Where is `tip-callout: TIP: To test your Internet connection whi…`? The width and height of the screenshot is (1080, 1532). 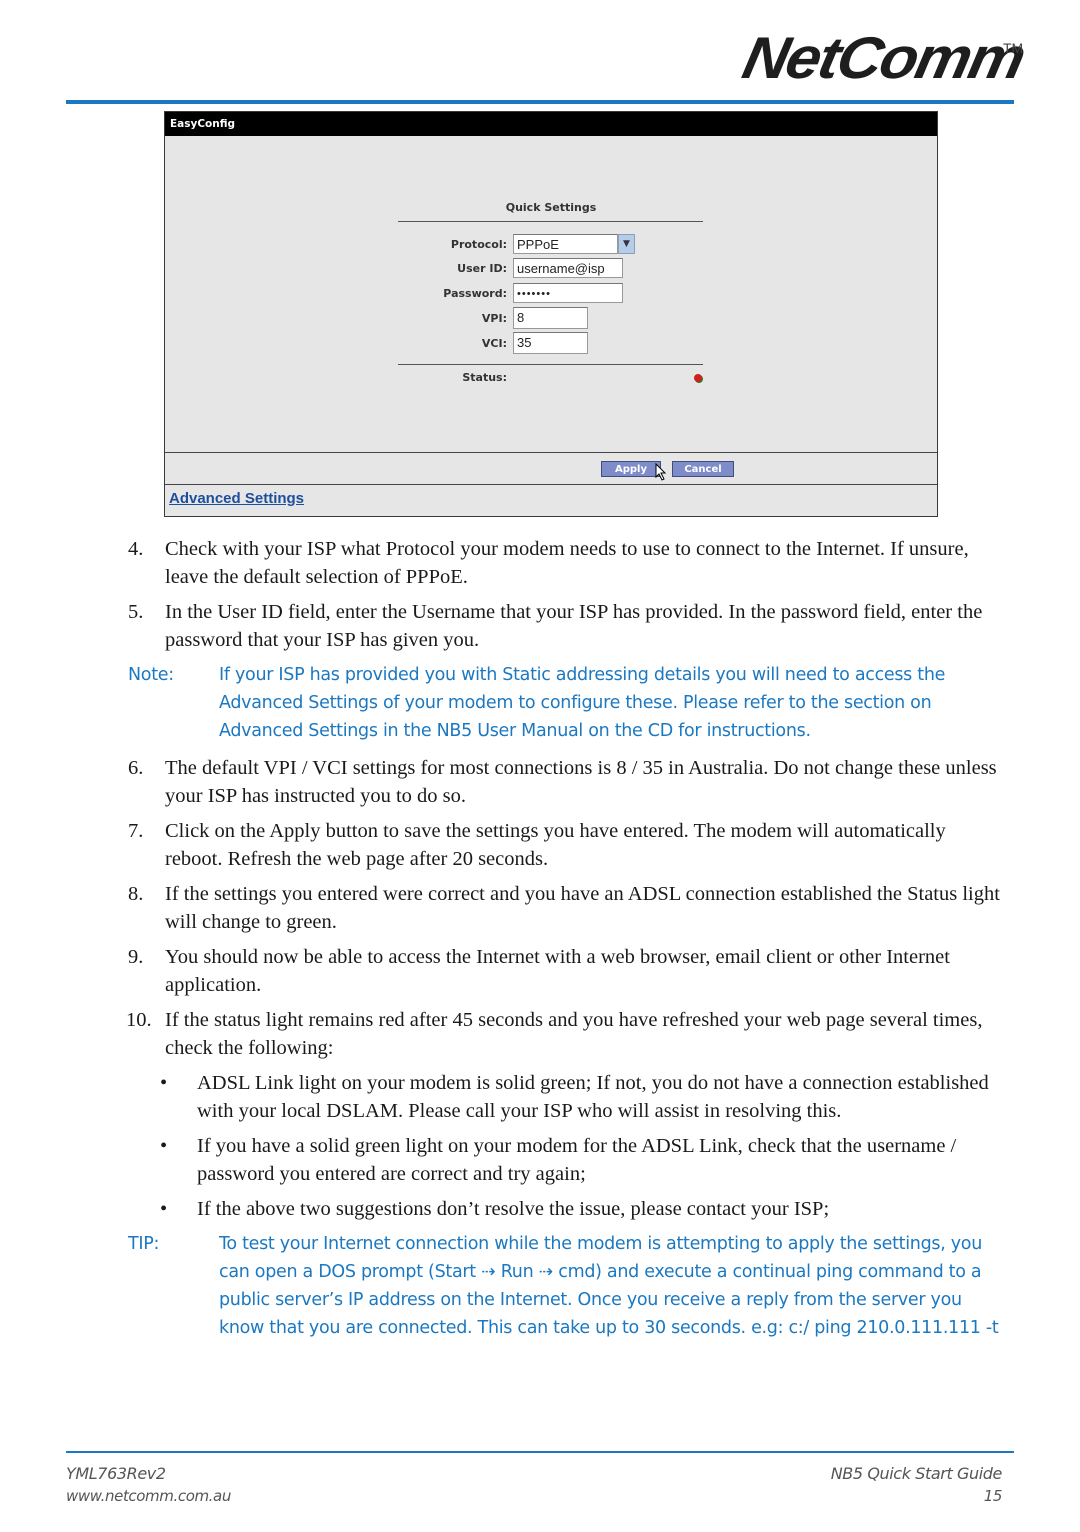 tip-callout: TIP: To test your Internet connection whi… is located at coordinates (563, 1286).